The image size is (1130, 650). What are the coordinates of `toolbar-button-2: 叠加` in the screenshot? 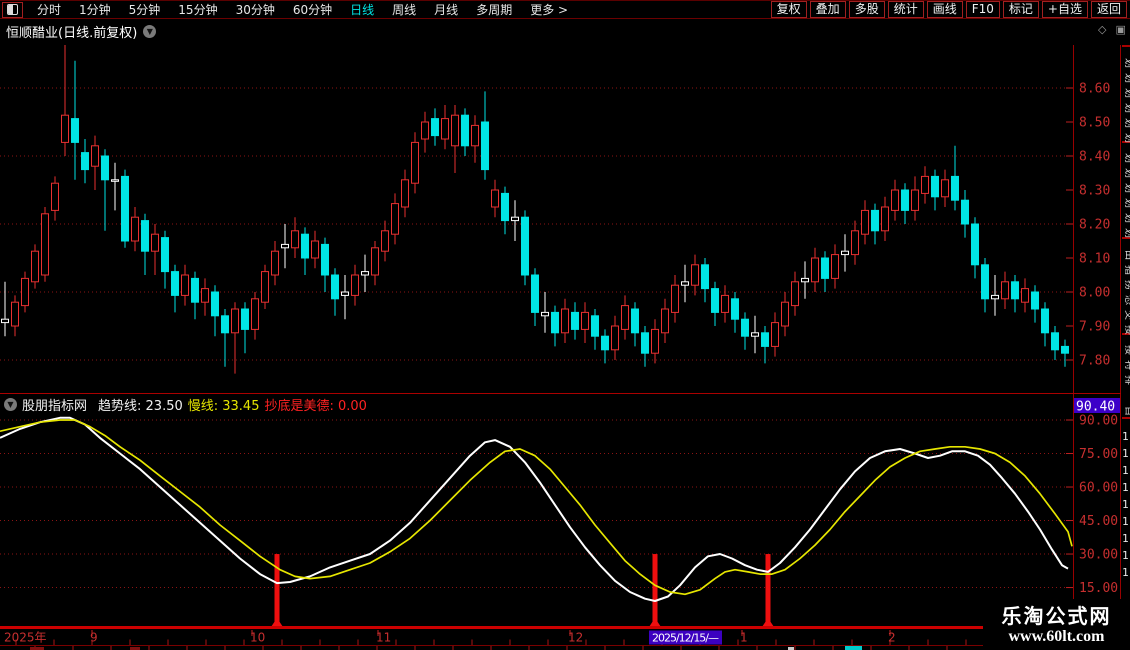 It's located at (827, 9).